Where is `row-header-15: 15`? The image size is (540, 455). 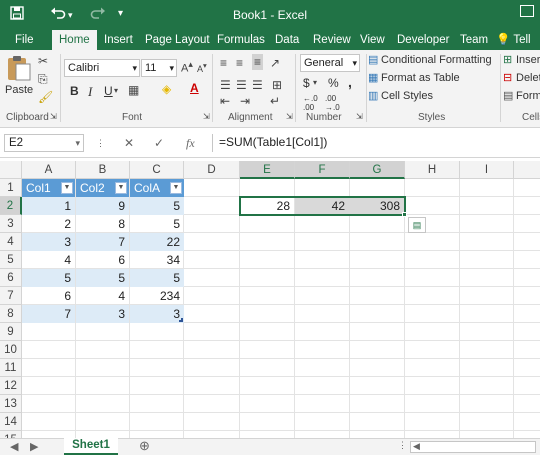 row-header-15: 15 is located at coordinates (11, 434).